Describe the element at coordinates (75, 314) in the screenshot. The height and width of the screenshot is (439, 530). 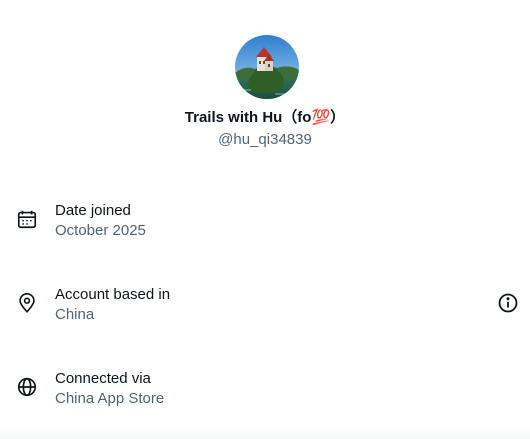
I see `account-based-in-value: China` at that location.